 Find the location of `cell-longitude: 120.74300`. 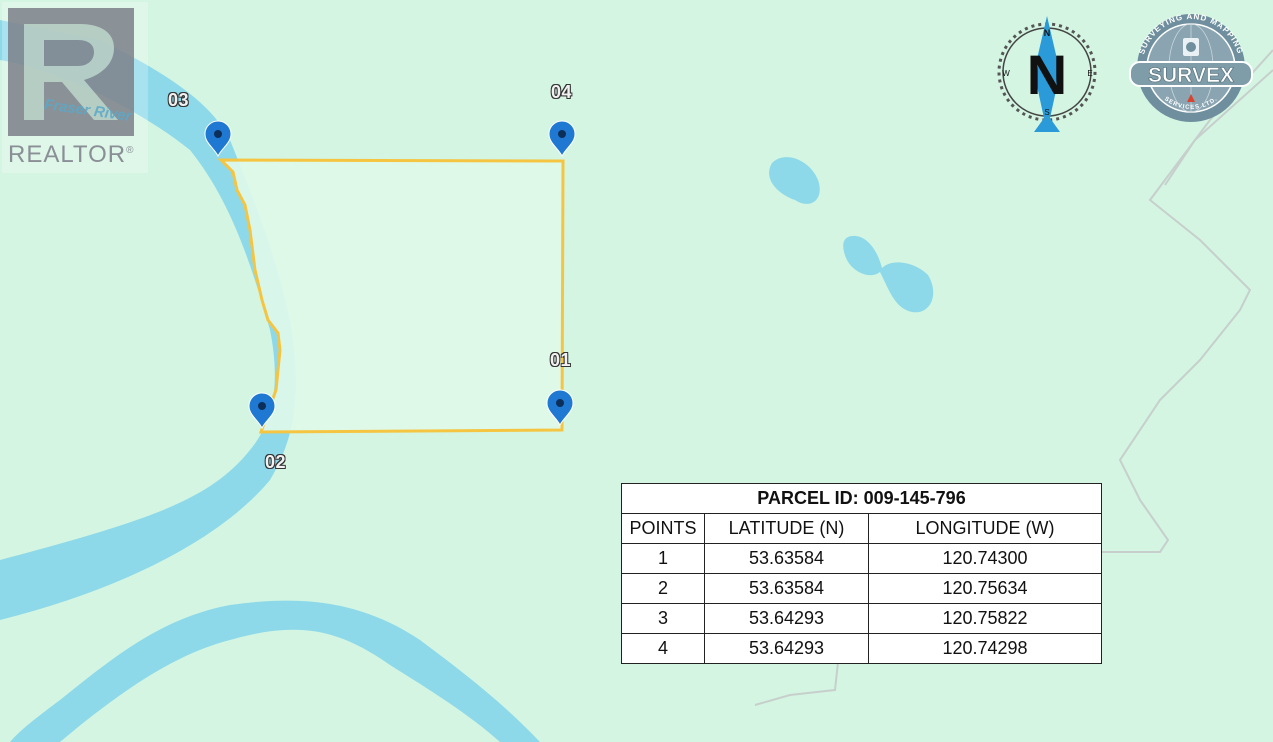

cell-longitude: 120.74300 is located at coordinates (985, 558).